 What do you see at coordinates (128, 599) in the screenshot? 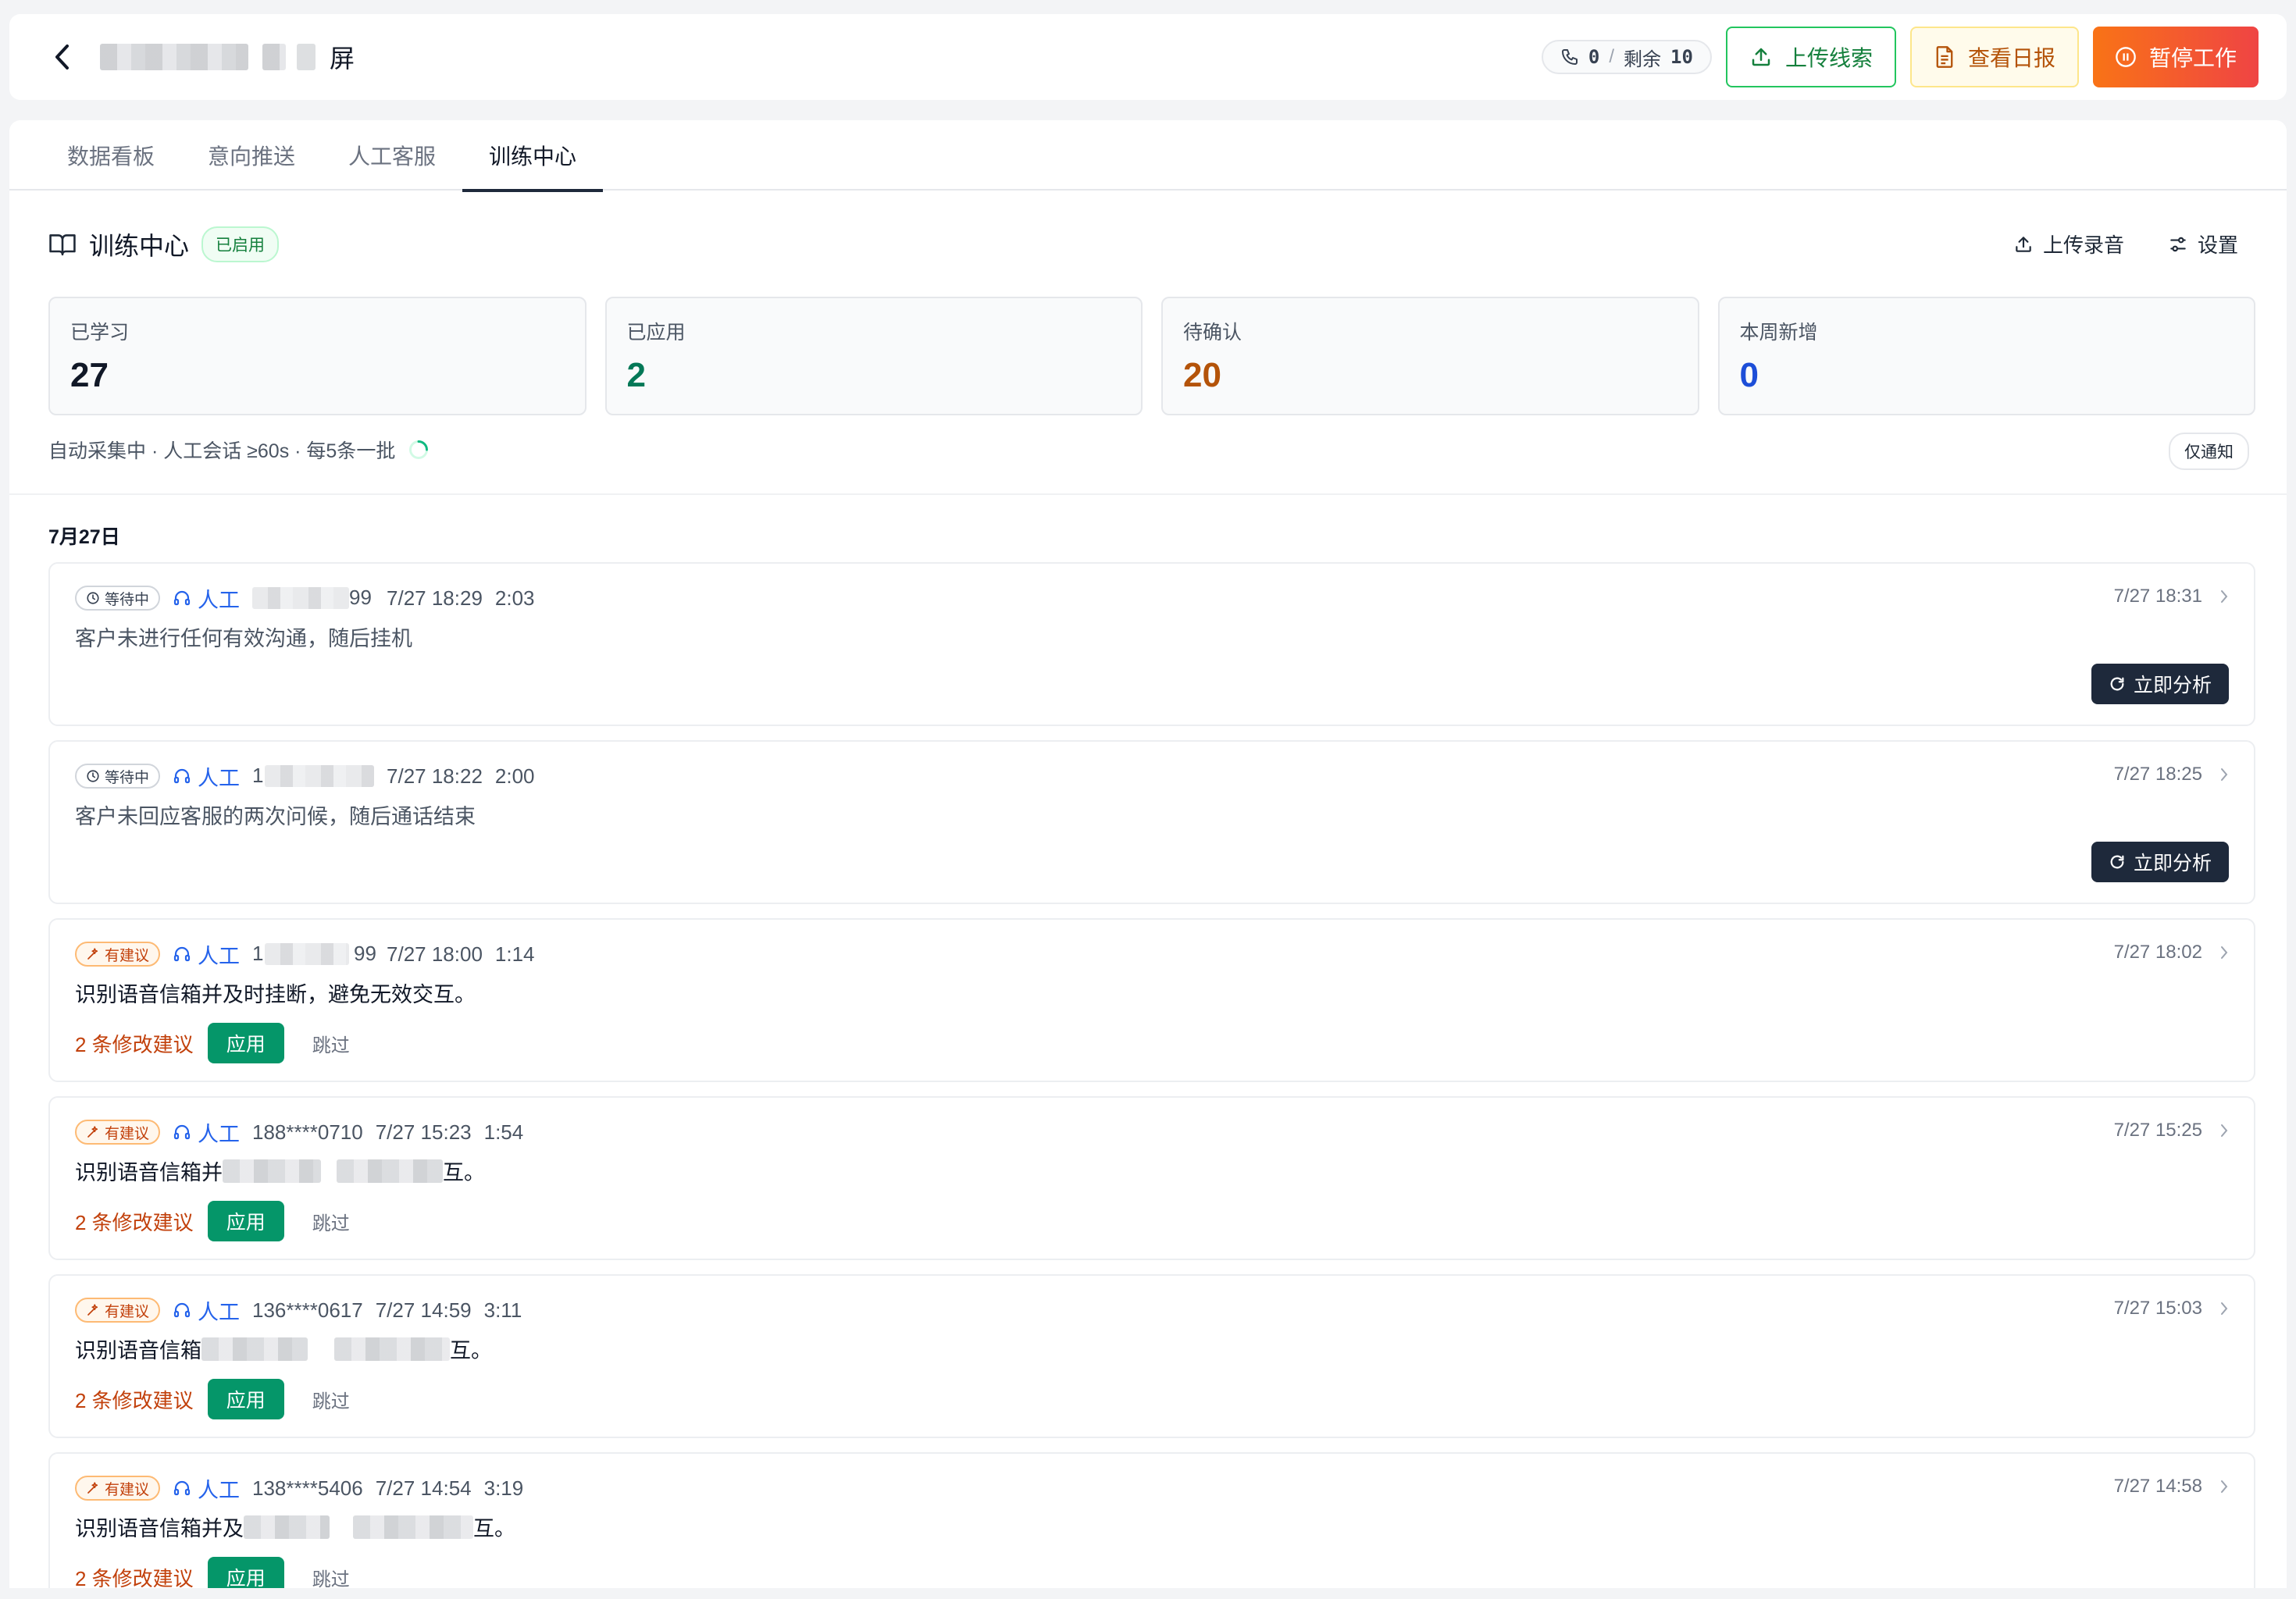
I see `status-text: 等待中` at bounding box center [128, 599].